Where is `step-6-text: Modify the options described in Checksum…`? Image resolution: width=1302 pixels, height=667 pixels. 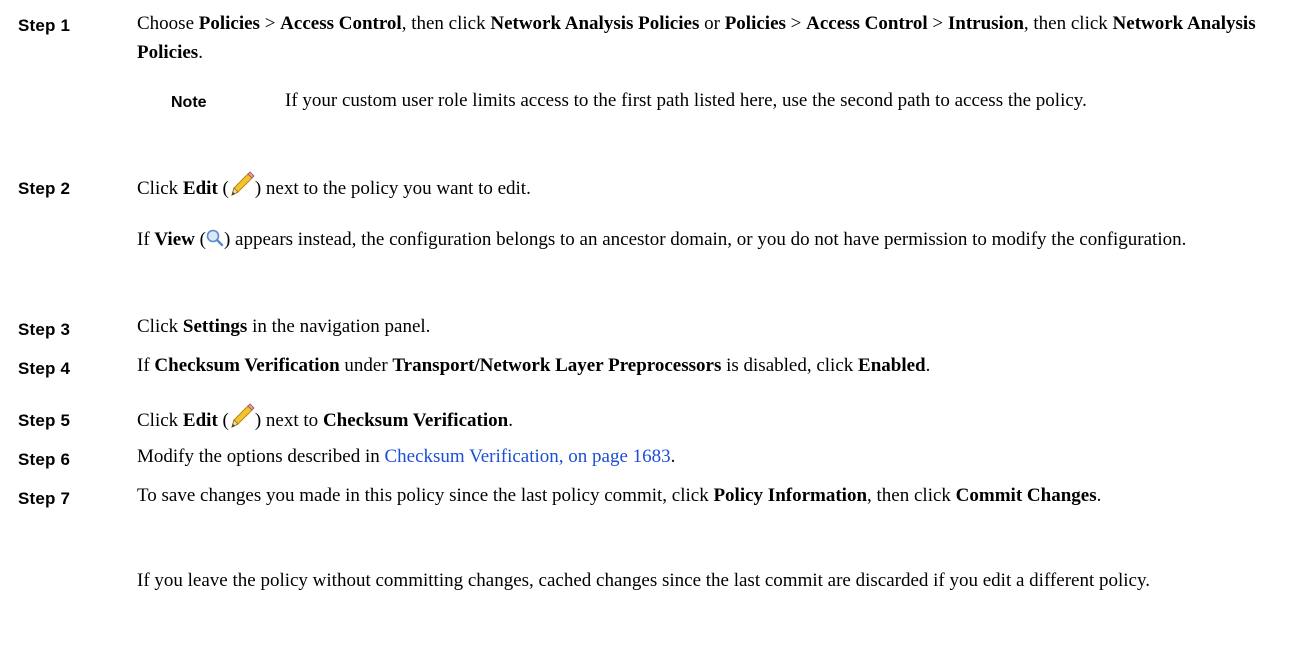 step-6-text: Modify the options described in Checksum… is located at coordinates (406, 456).